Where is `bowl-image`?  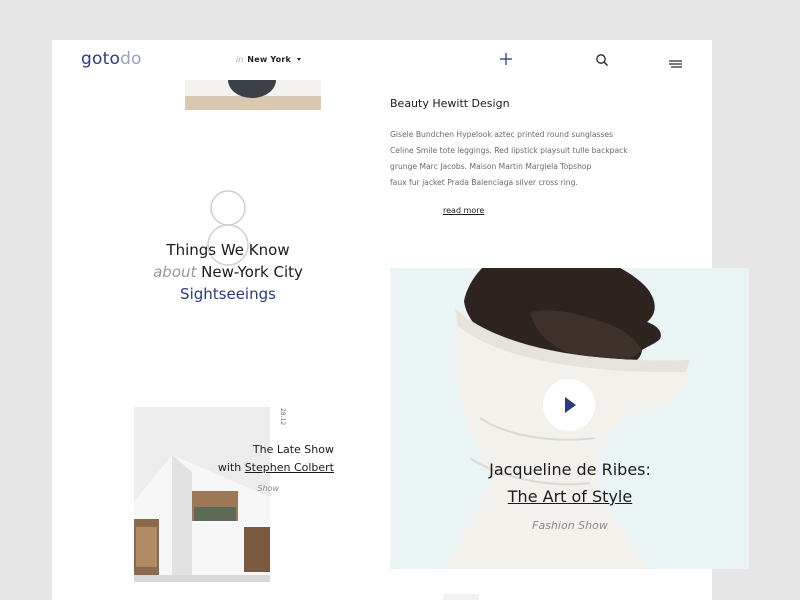 bowl-image is located at coordinates (253, 95).